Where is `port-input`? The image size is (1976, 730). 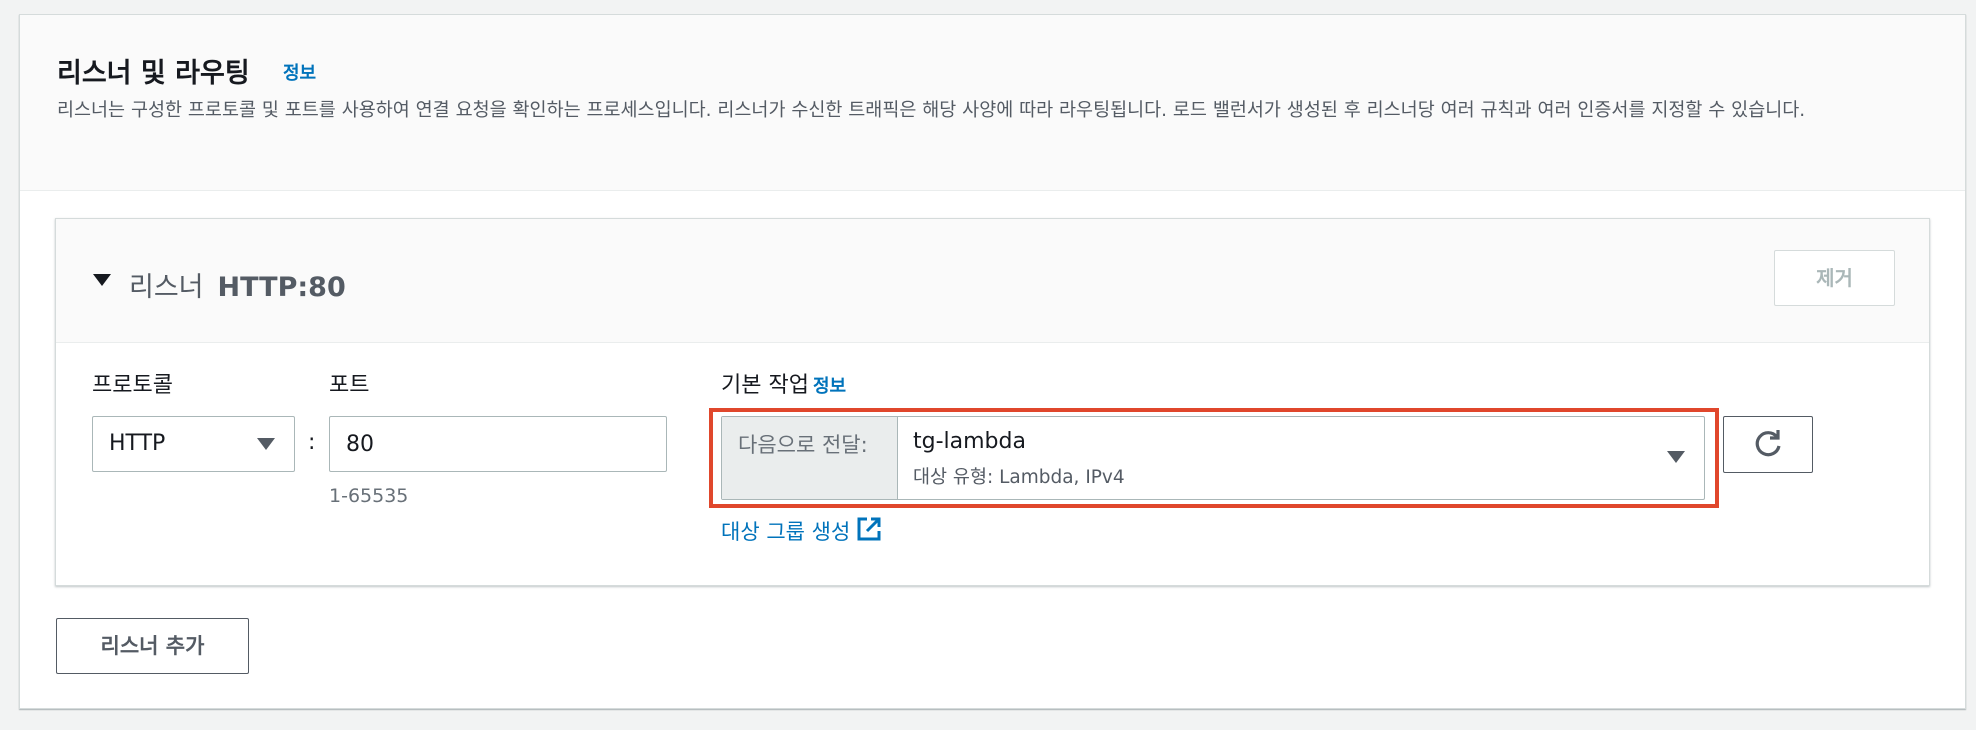
port-input is located at coordinates (498, 444).